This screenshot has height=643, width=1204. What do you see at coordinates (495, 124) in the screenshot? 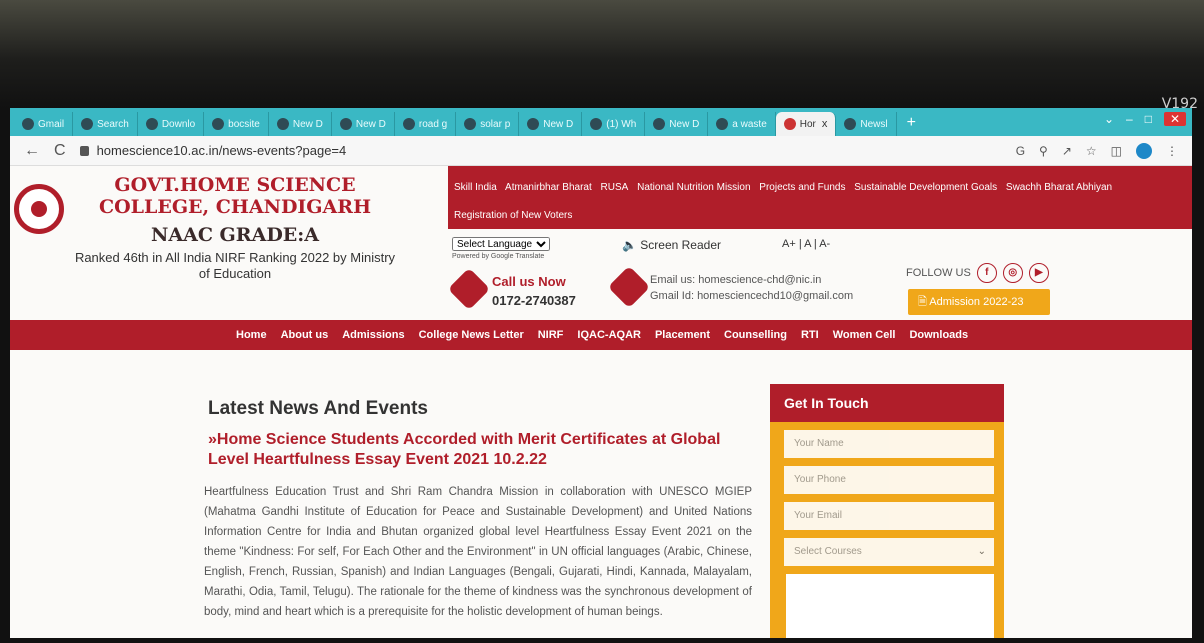
I see `tab-label: solar p` at bounding box center [495, 124].